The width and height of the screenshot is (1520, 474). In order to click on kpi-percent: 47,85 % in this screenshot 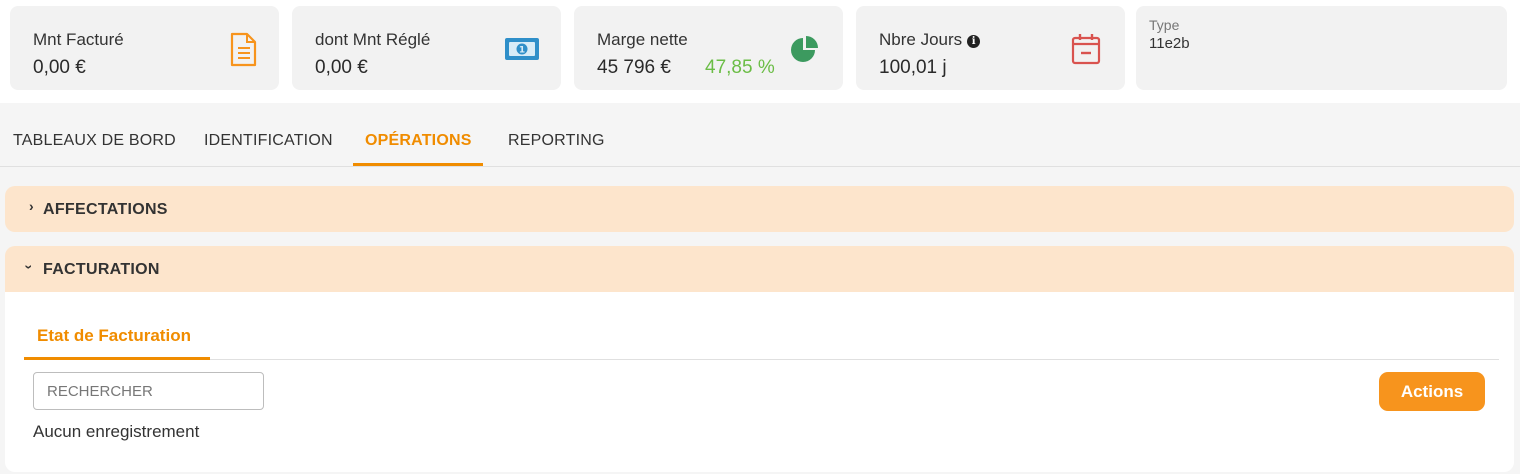, I will do `click(740, 67)`.